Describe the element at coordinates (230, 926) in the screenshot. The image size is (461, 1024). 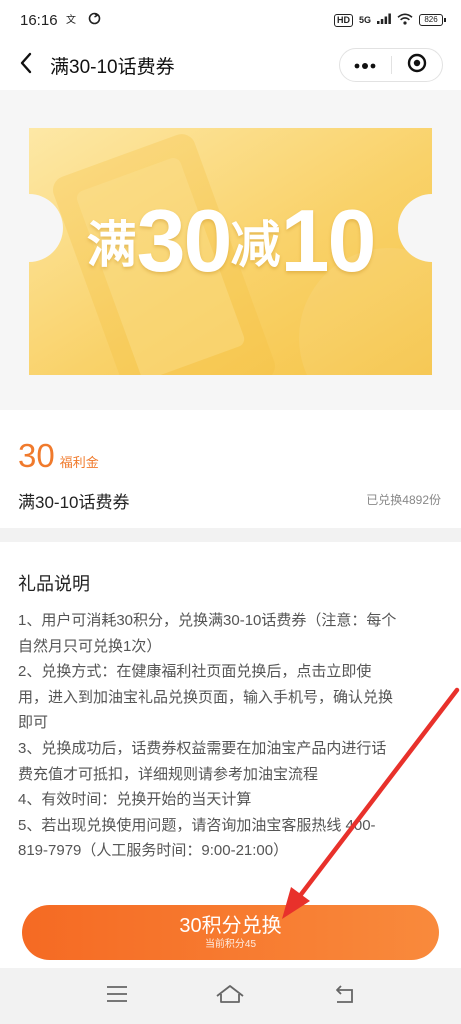
I see `redeem-button-label: 30积分兑换` at that location.